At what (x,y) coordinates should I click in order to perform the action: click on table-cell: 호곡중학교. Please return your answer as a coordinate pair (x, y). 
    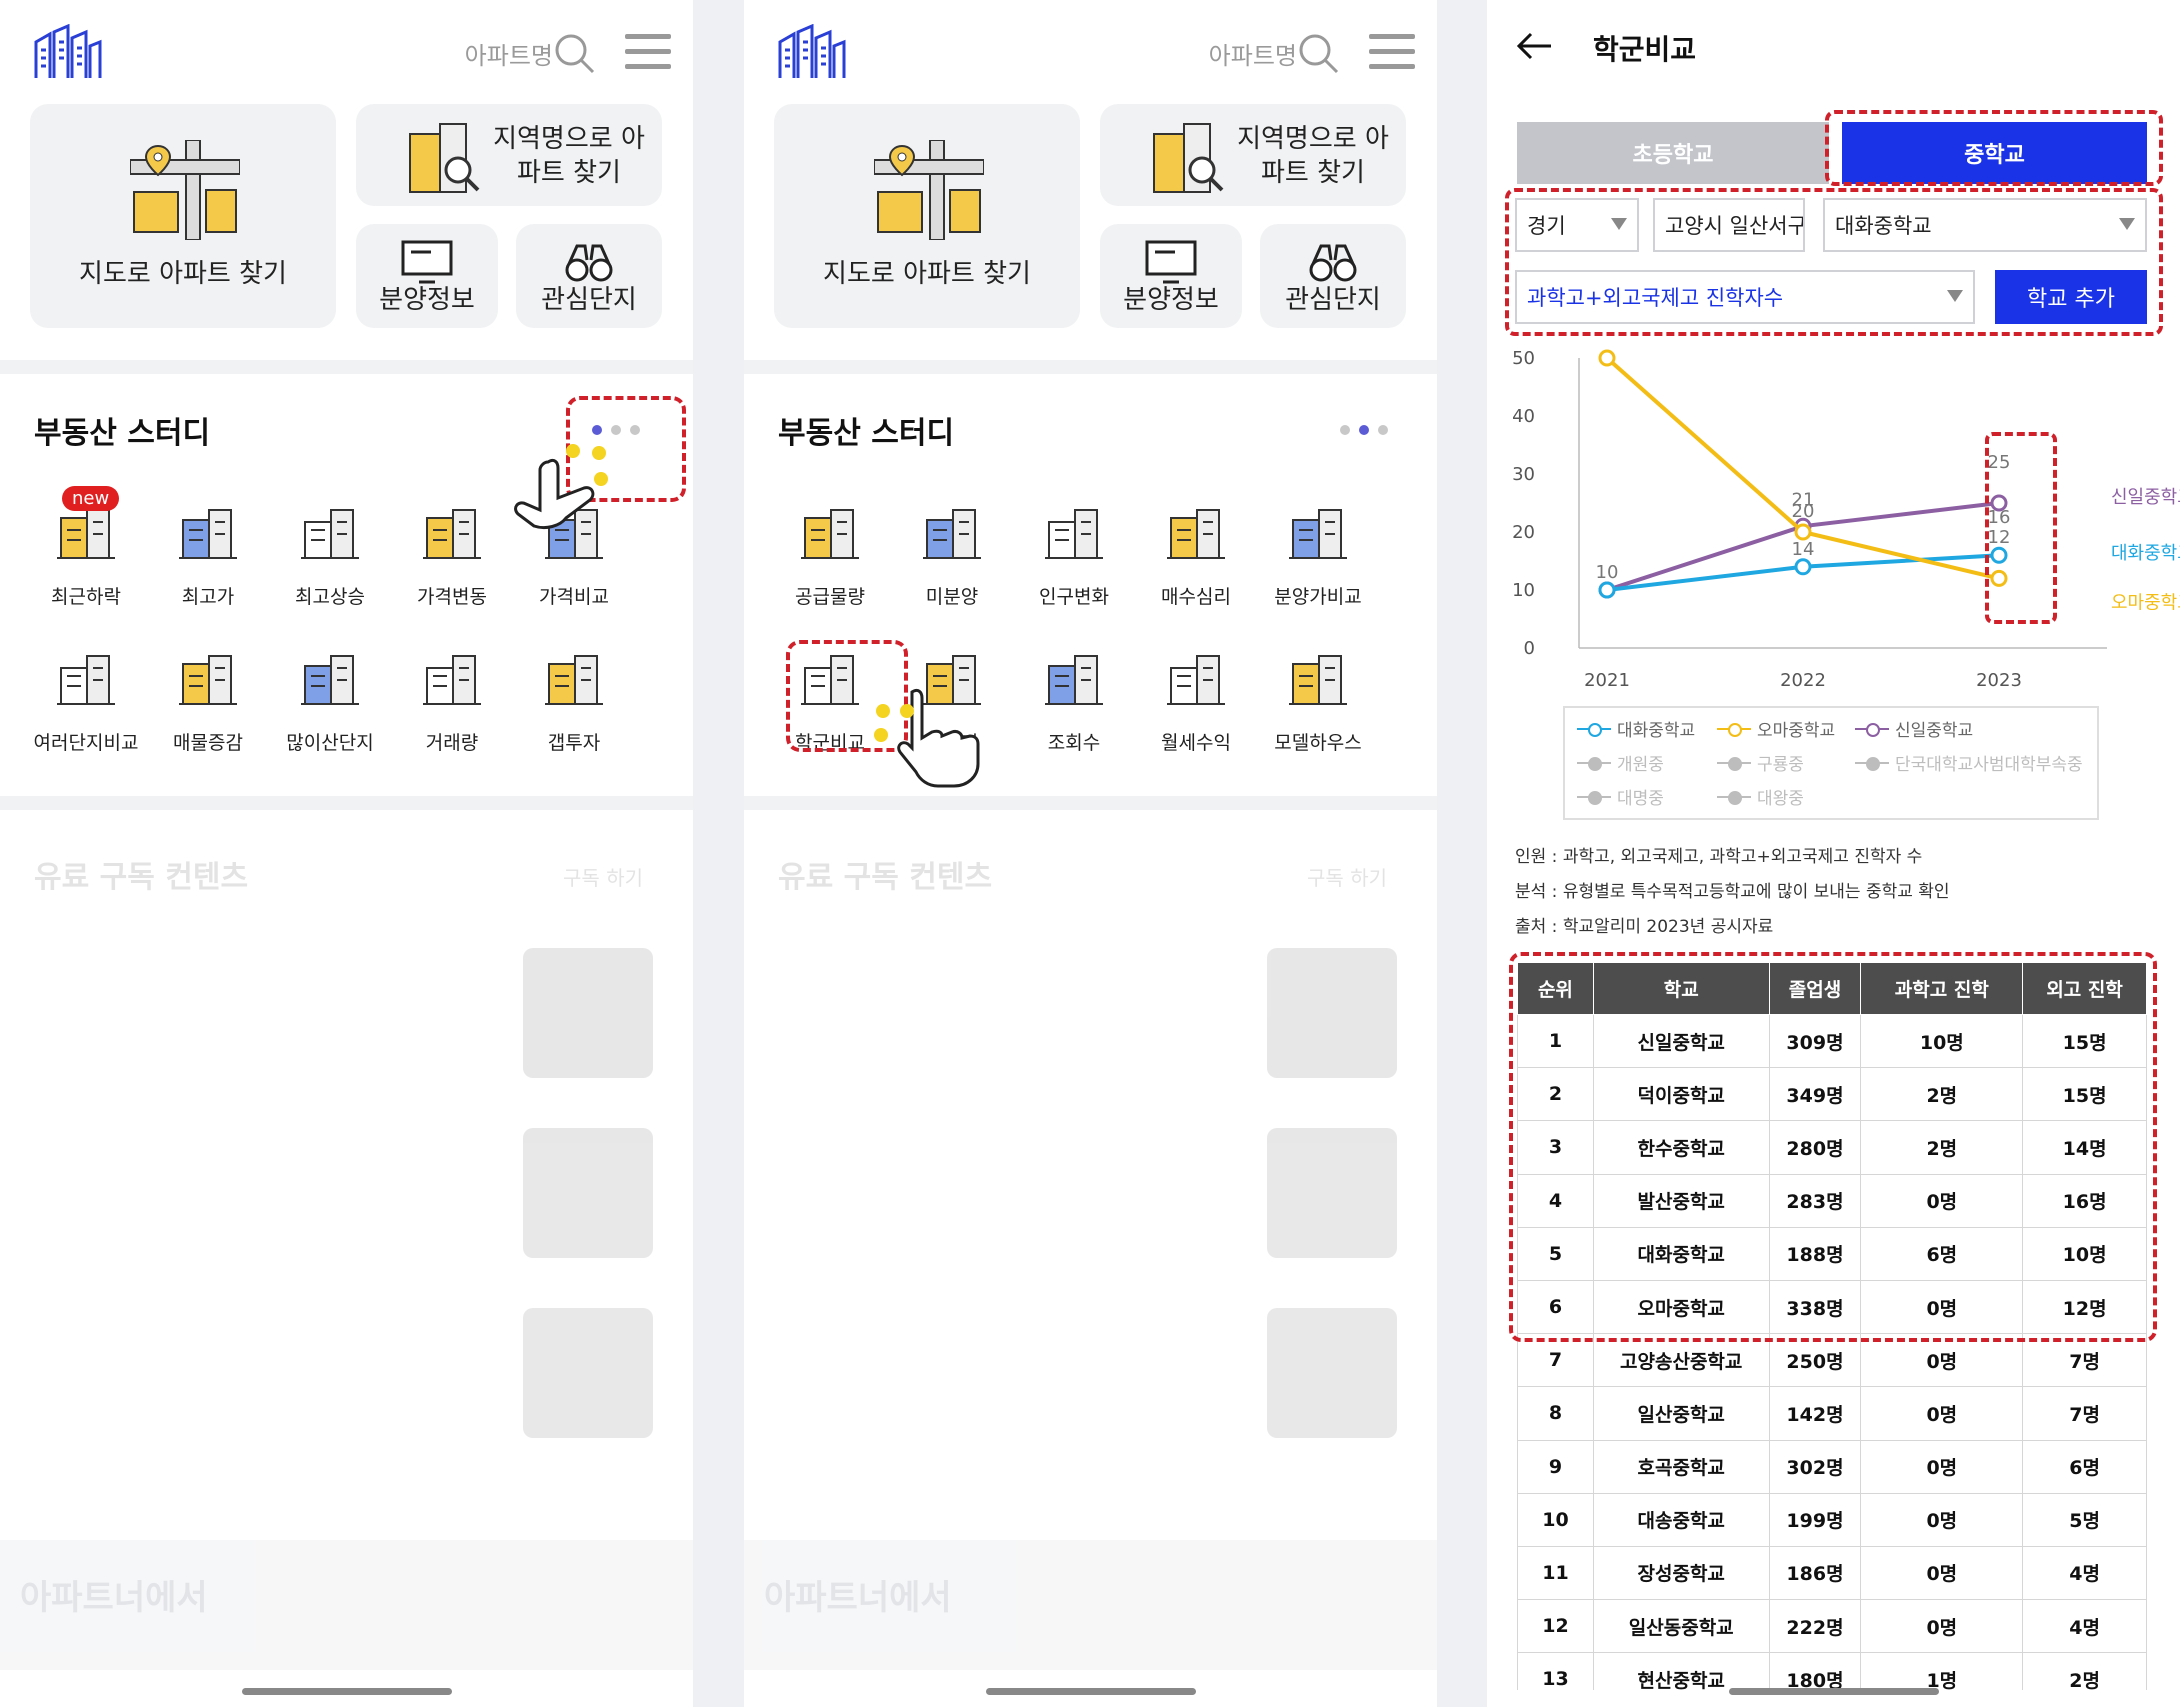
    Looking at the image, I should click on (1681, 1466).